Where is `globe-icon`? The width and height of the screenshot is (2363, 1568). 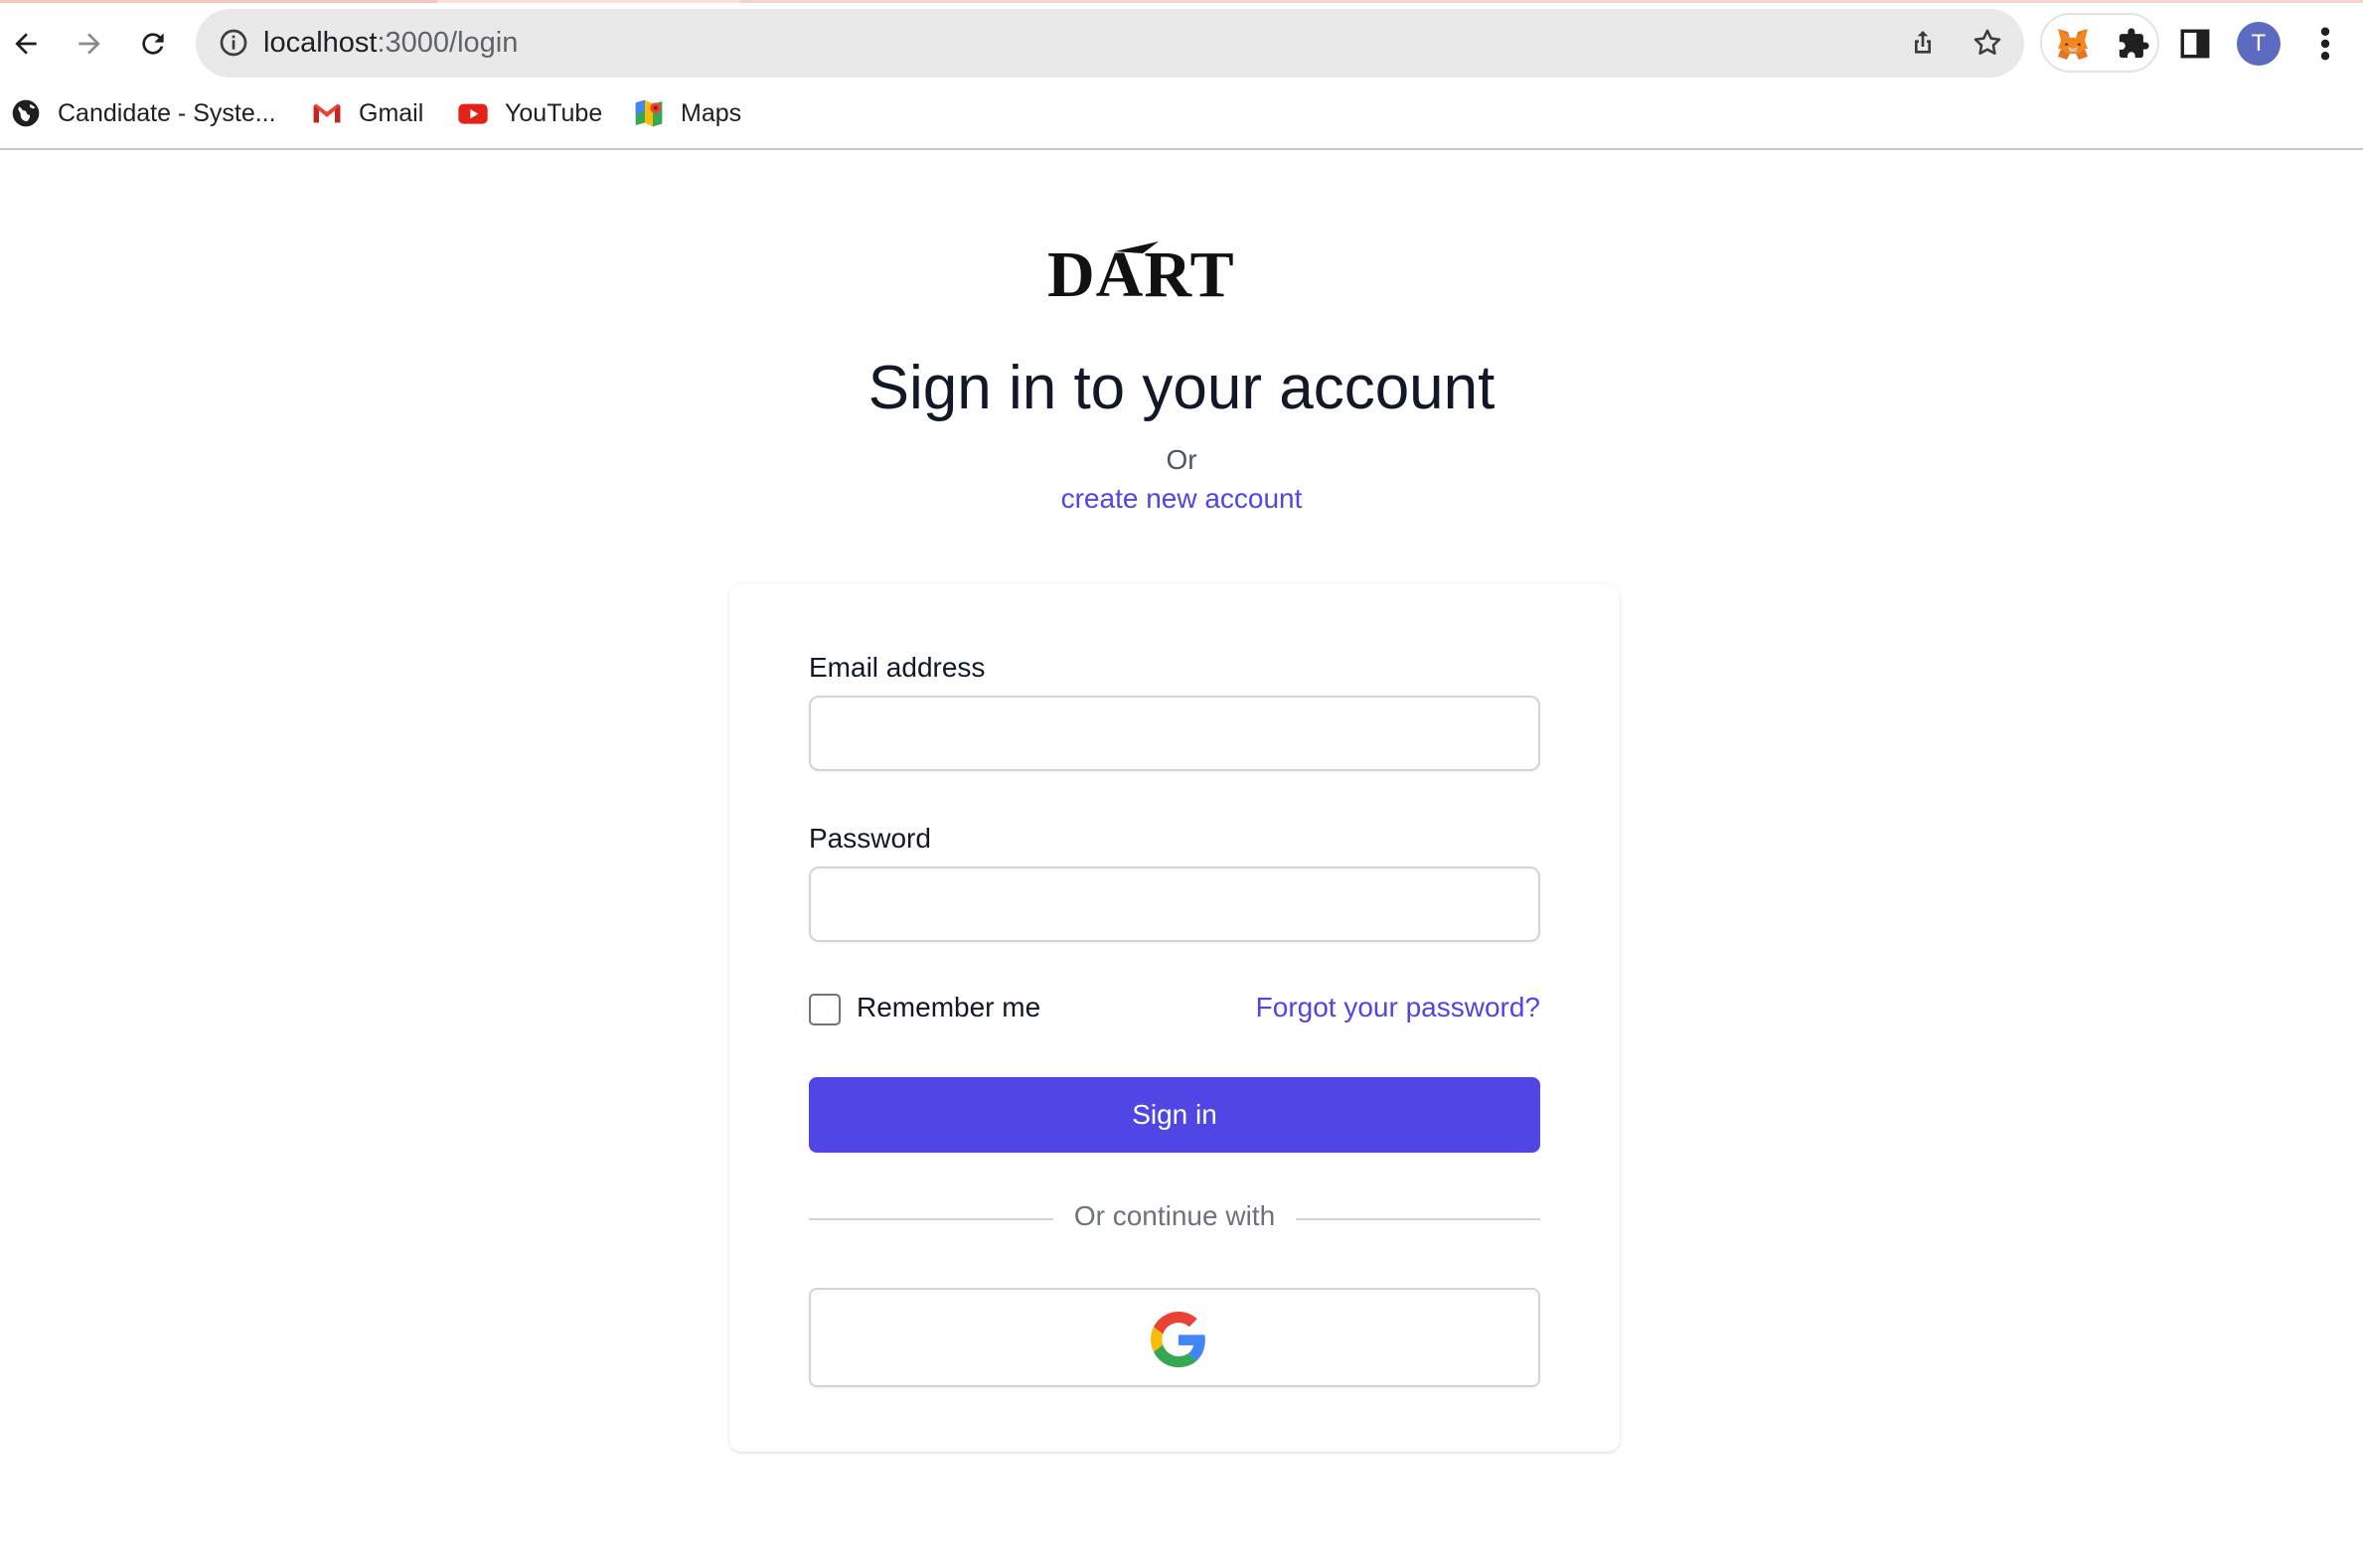 globe-icon is located at coordinates (26, 113).